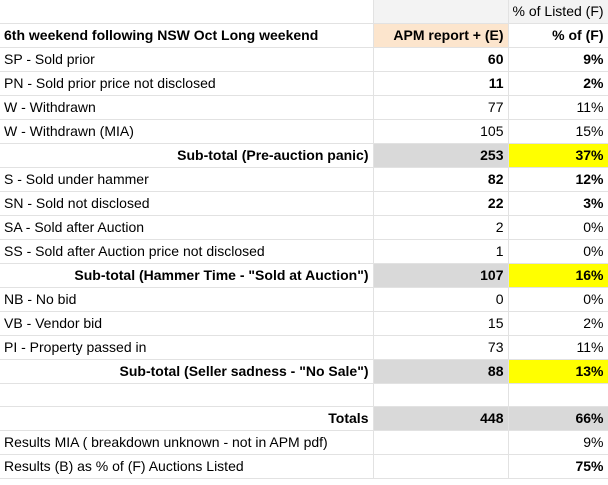 The width and height of the screenshot is (608, 485). What do you see at coordinates (187, 131) in the screenshot?
I see `row-label: W - Withdrawn (MIA)` at bounding box center [187, 131].